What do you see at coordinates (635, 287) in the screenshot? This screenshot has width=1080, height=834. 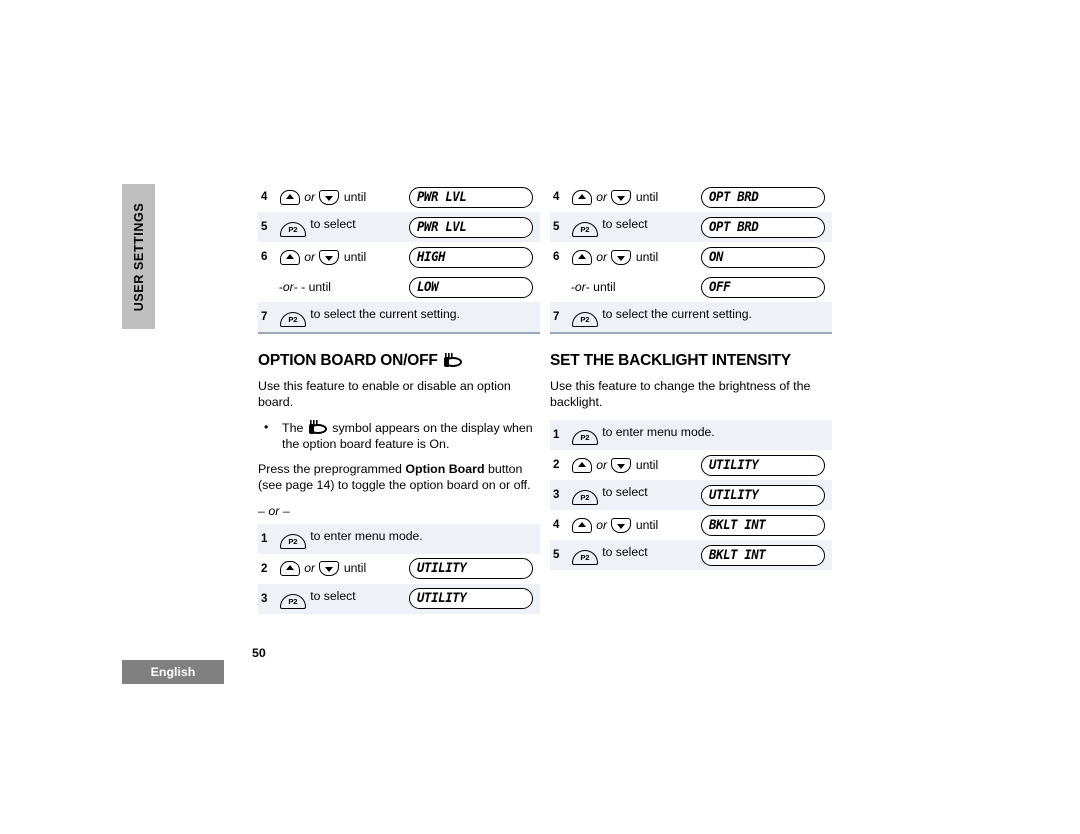 I see `step-action: -or- until` at bounding box center [635, 287].